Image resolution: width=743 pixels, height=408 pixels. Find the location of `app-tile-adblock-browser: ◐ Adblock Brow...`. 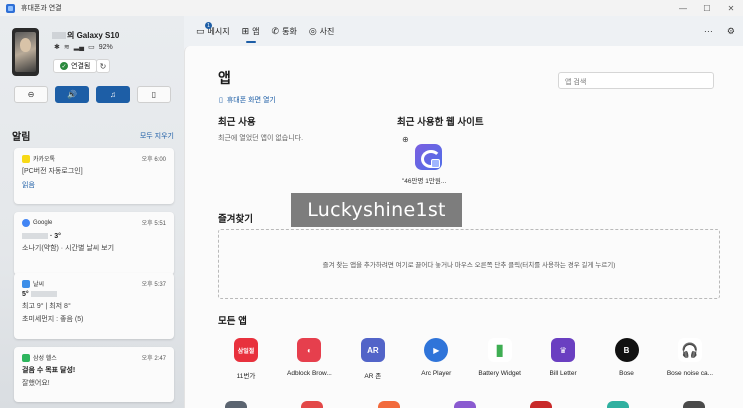

app-tile-adblock-browser: ◐ Adblock Brow... is located at coordinates (309, 359).